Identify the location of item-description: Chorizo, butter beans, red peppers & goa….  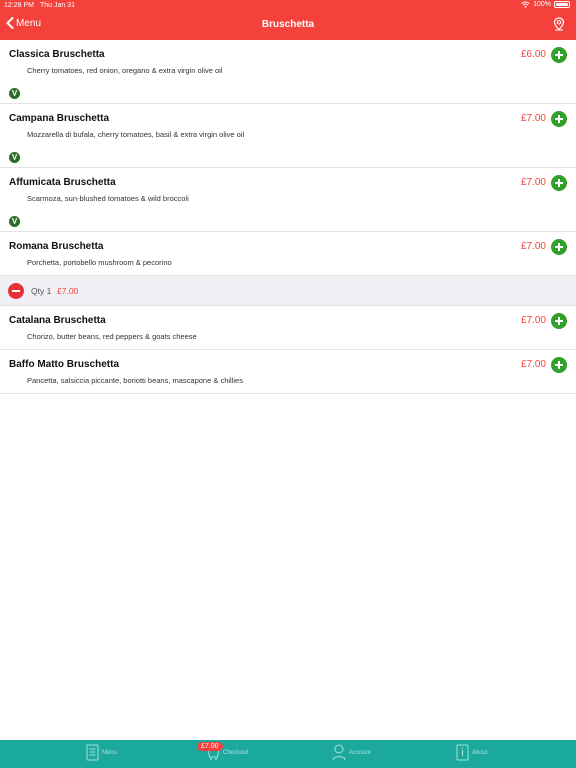
(112, 336).